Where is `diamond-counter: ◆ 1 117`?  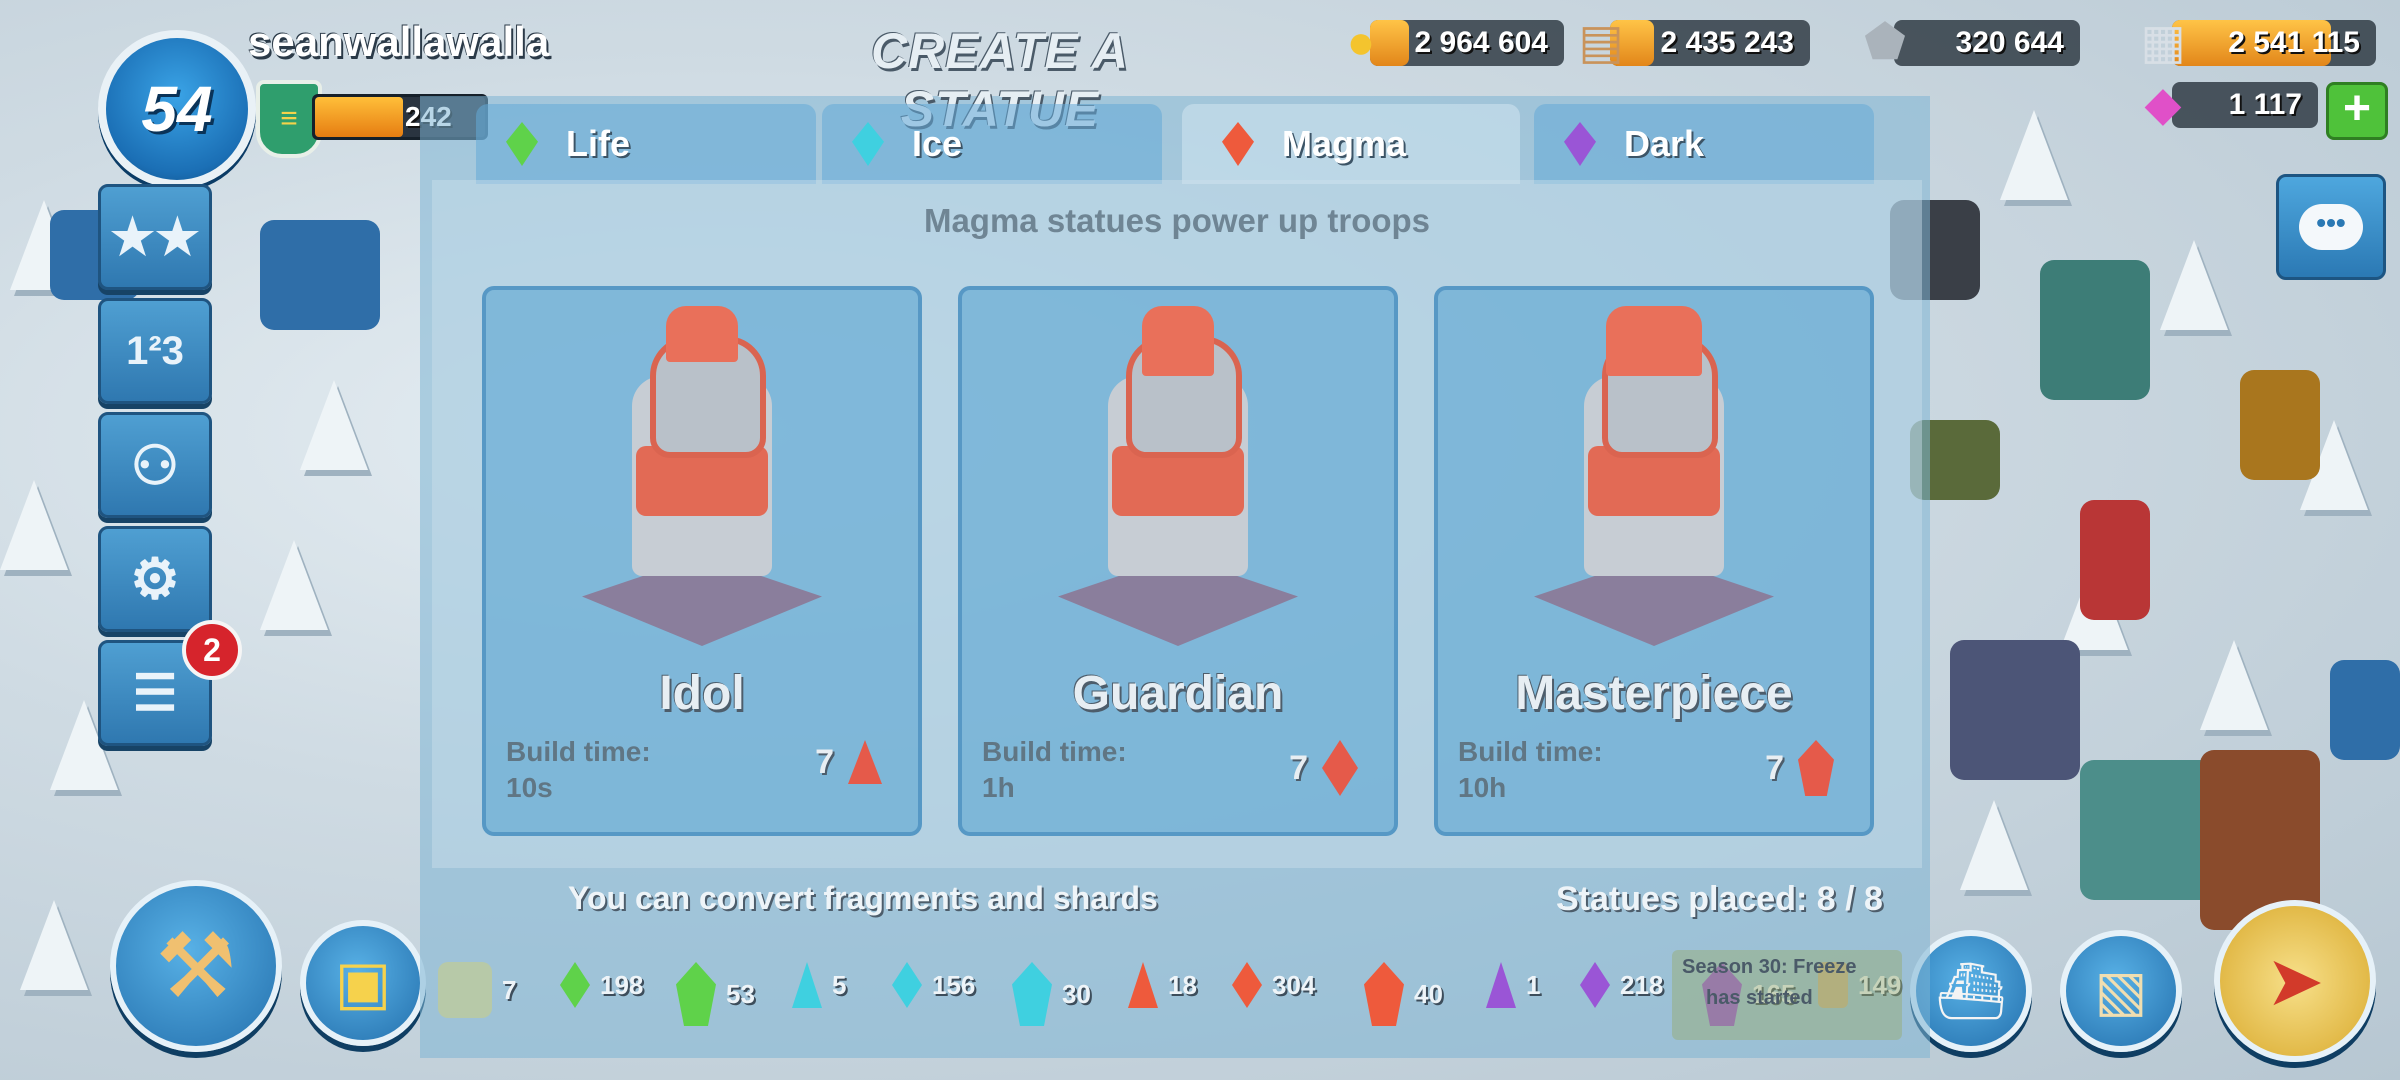
diamond-counter: ◆ 1 117 is located at coordinates (2231, 104).